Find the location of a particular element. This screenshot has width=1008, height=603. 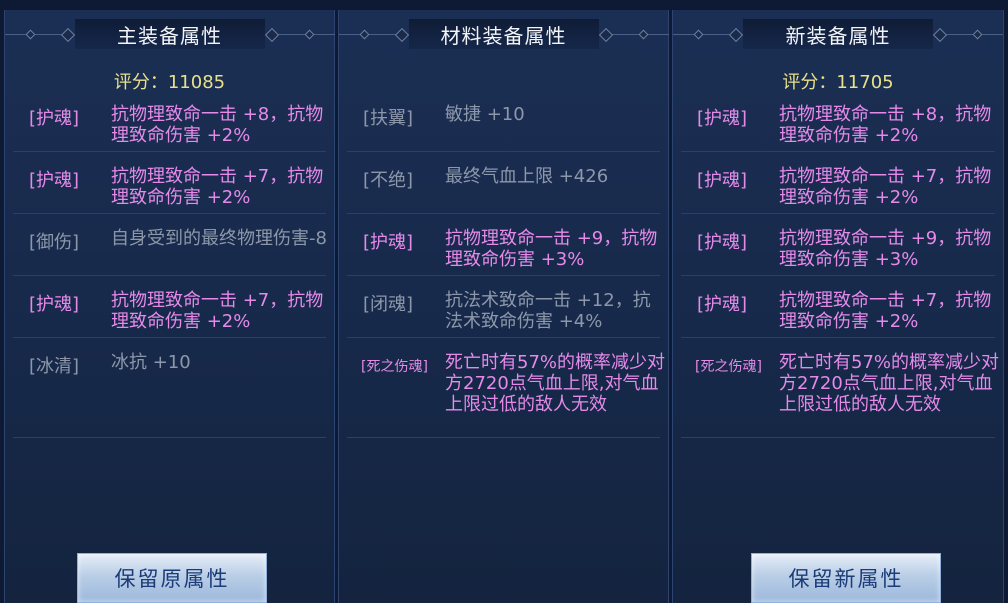

panel-header: 主装备属性 is located at coordinates (169, 34).